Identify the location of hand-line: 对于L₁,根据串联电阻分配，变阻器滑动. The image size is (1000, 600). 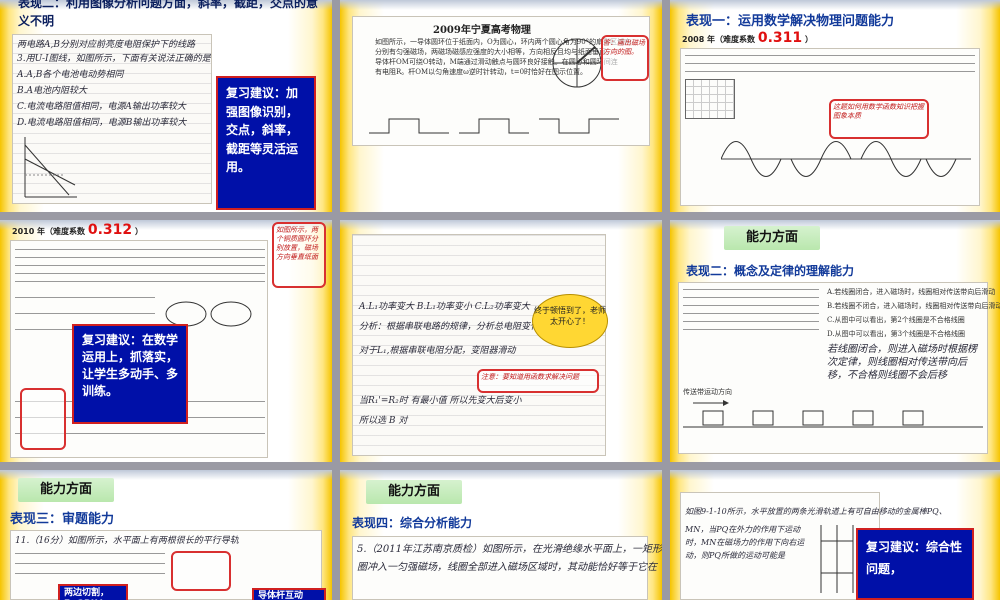
(437, 351).